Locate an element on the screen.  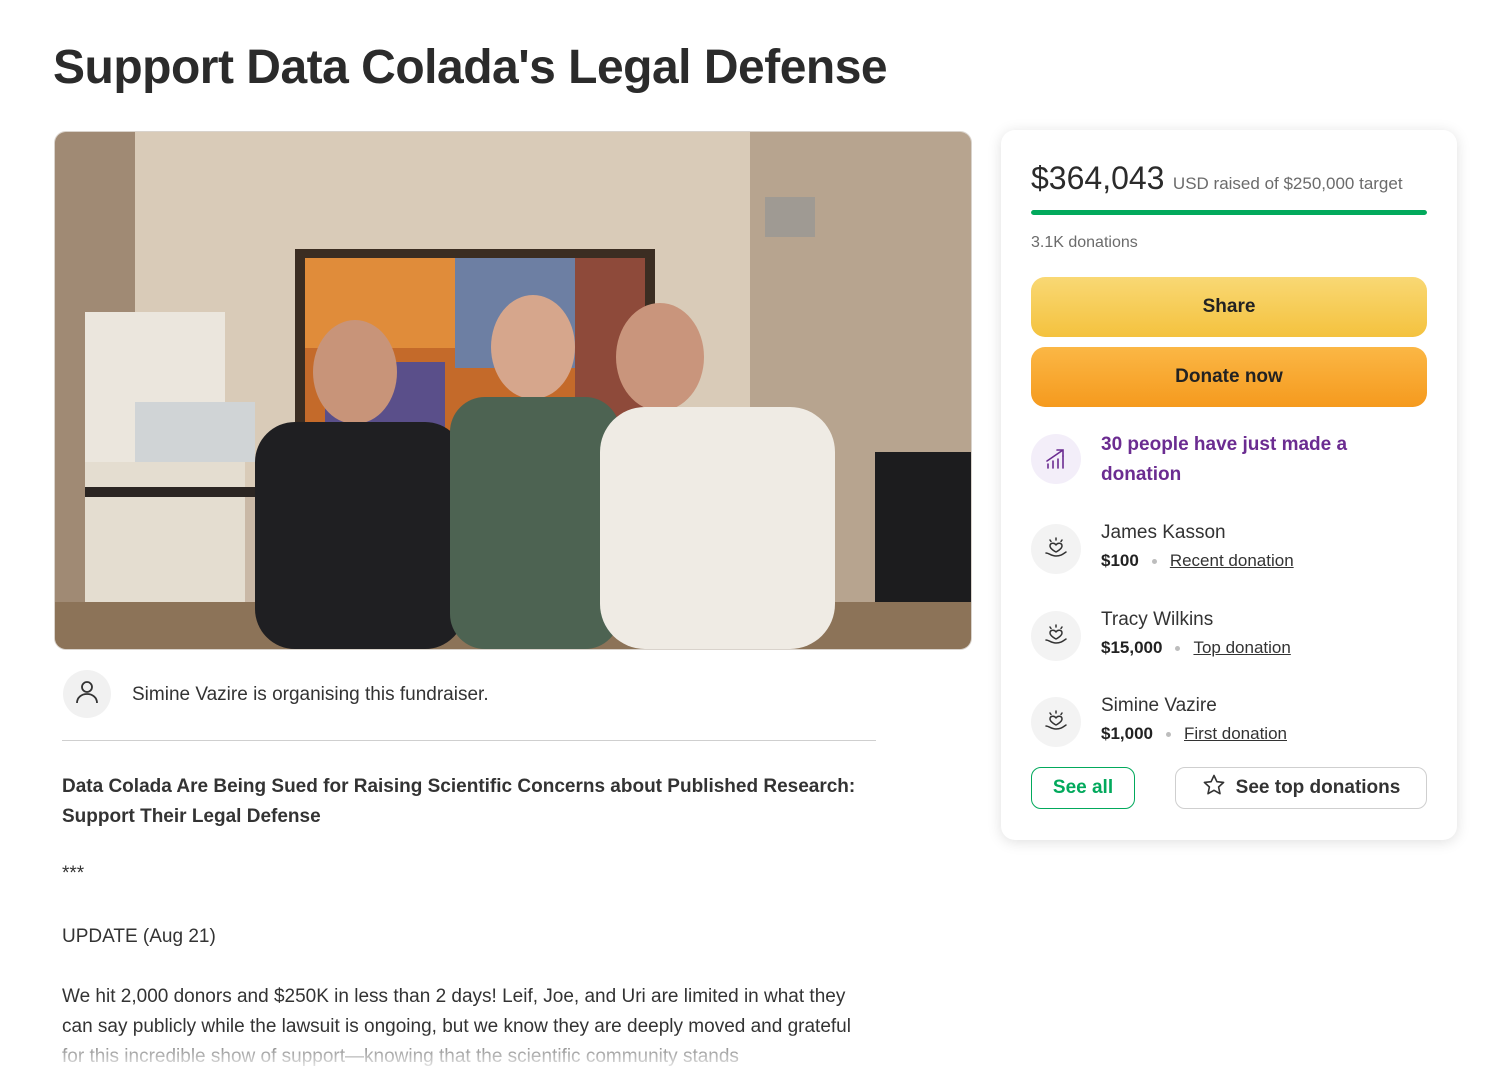
donor-name: Simine Vazire is located at coordinates (1159, 705).